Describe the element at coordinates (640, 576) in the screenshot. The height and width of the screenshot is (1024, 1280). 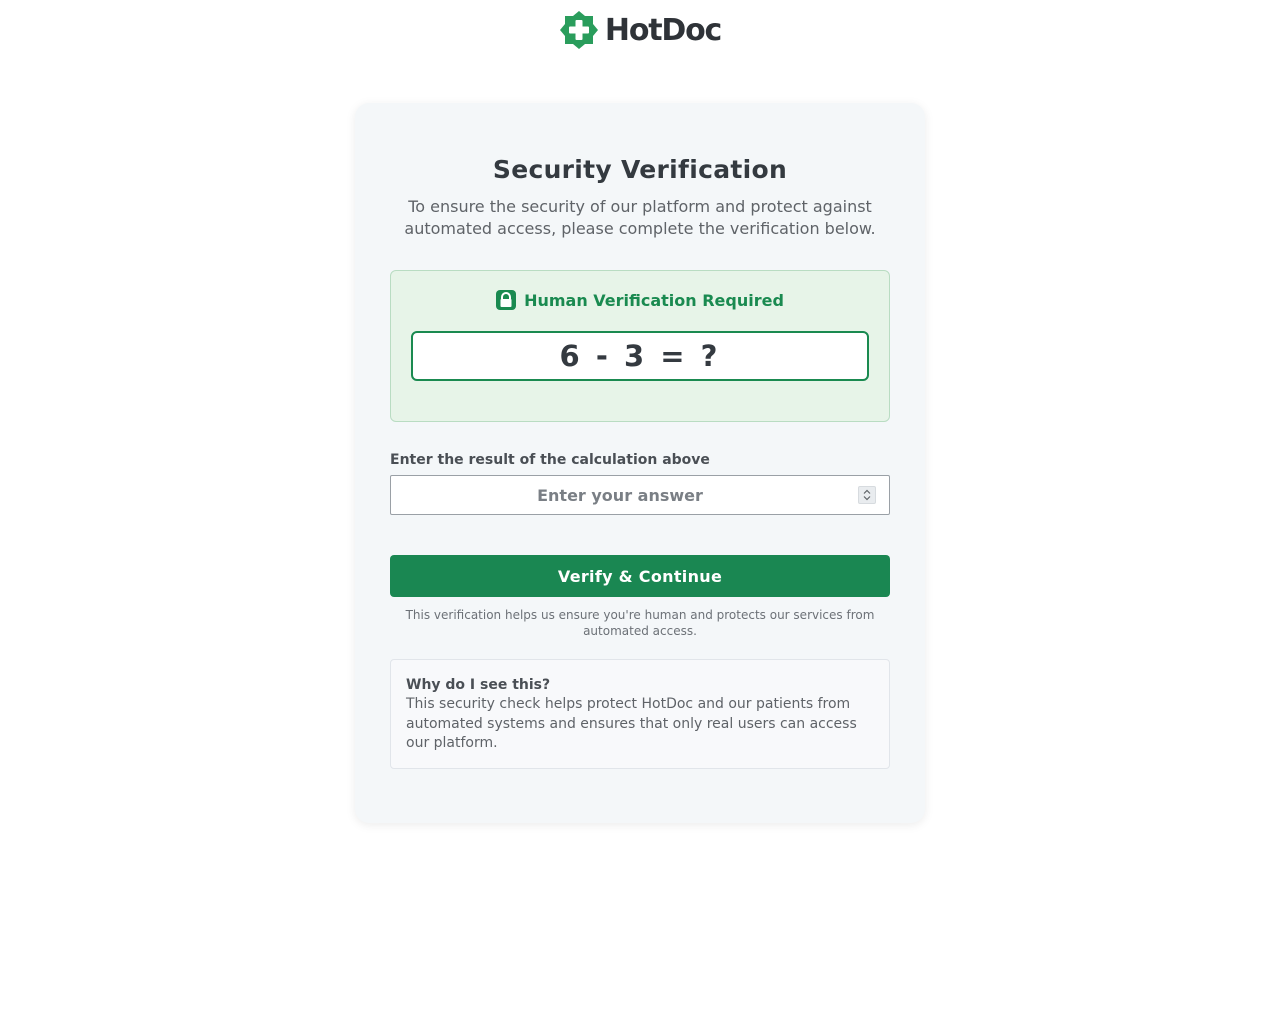
I see `verify-continue-button: Verify & Continue` at that location.